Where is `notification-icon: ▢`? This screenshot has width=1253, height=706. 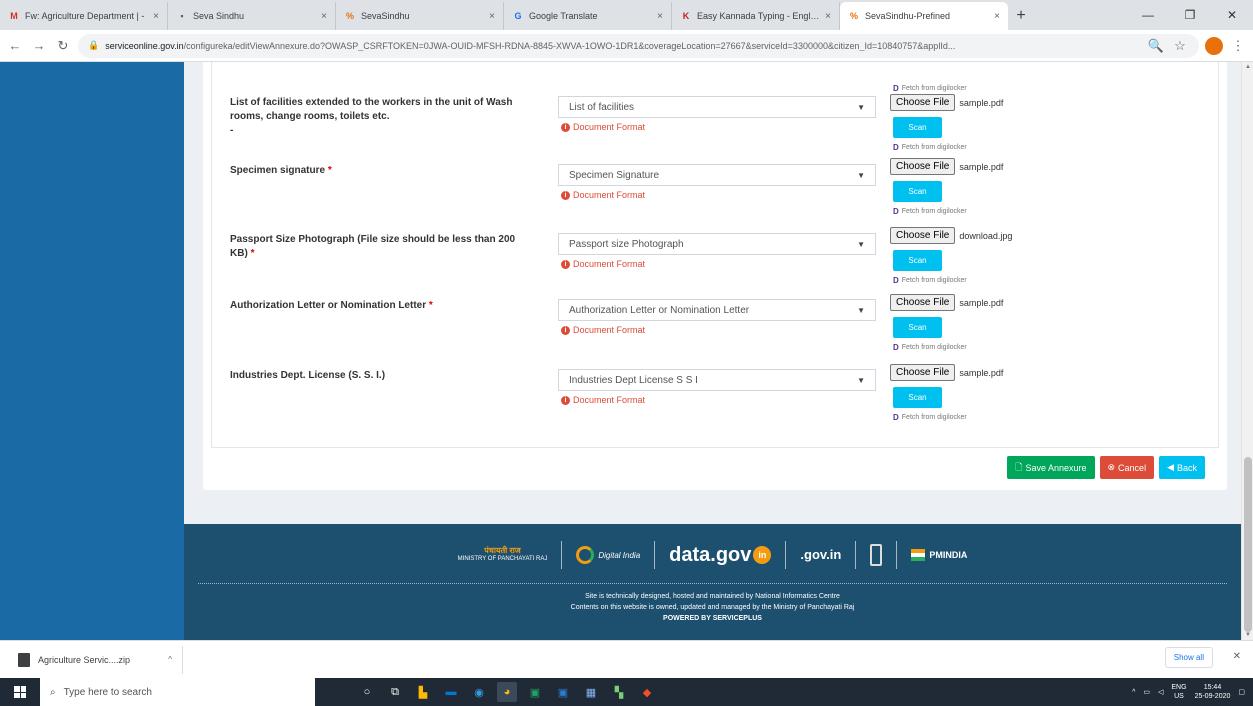
notification-icon: ▢ is located at coordinates (1241, 692).